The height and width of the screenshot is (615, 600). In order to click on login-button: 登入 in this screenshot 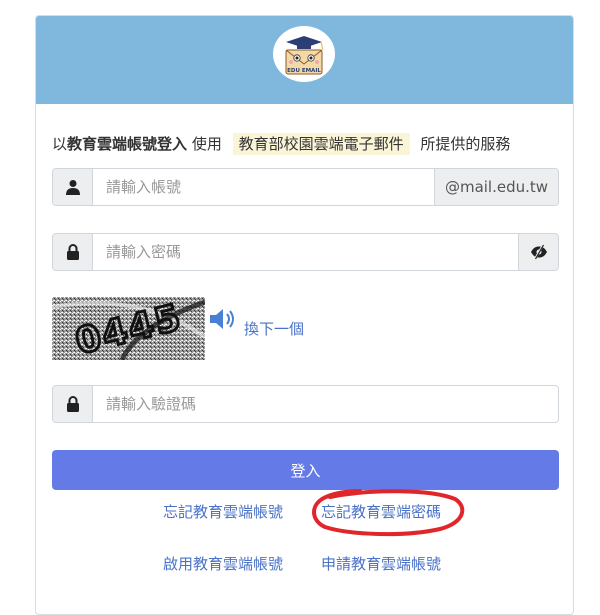, I will do `click(305, 470)`.